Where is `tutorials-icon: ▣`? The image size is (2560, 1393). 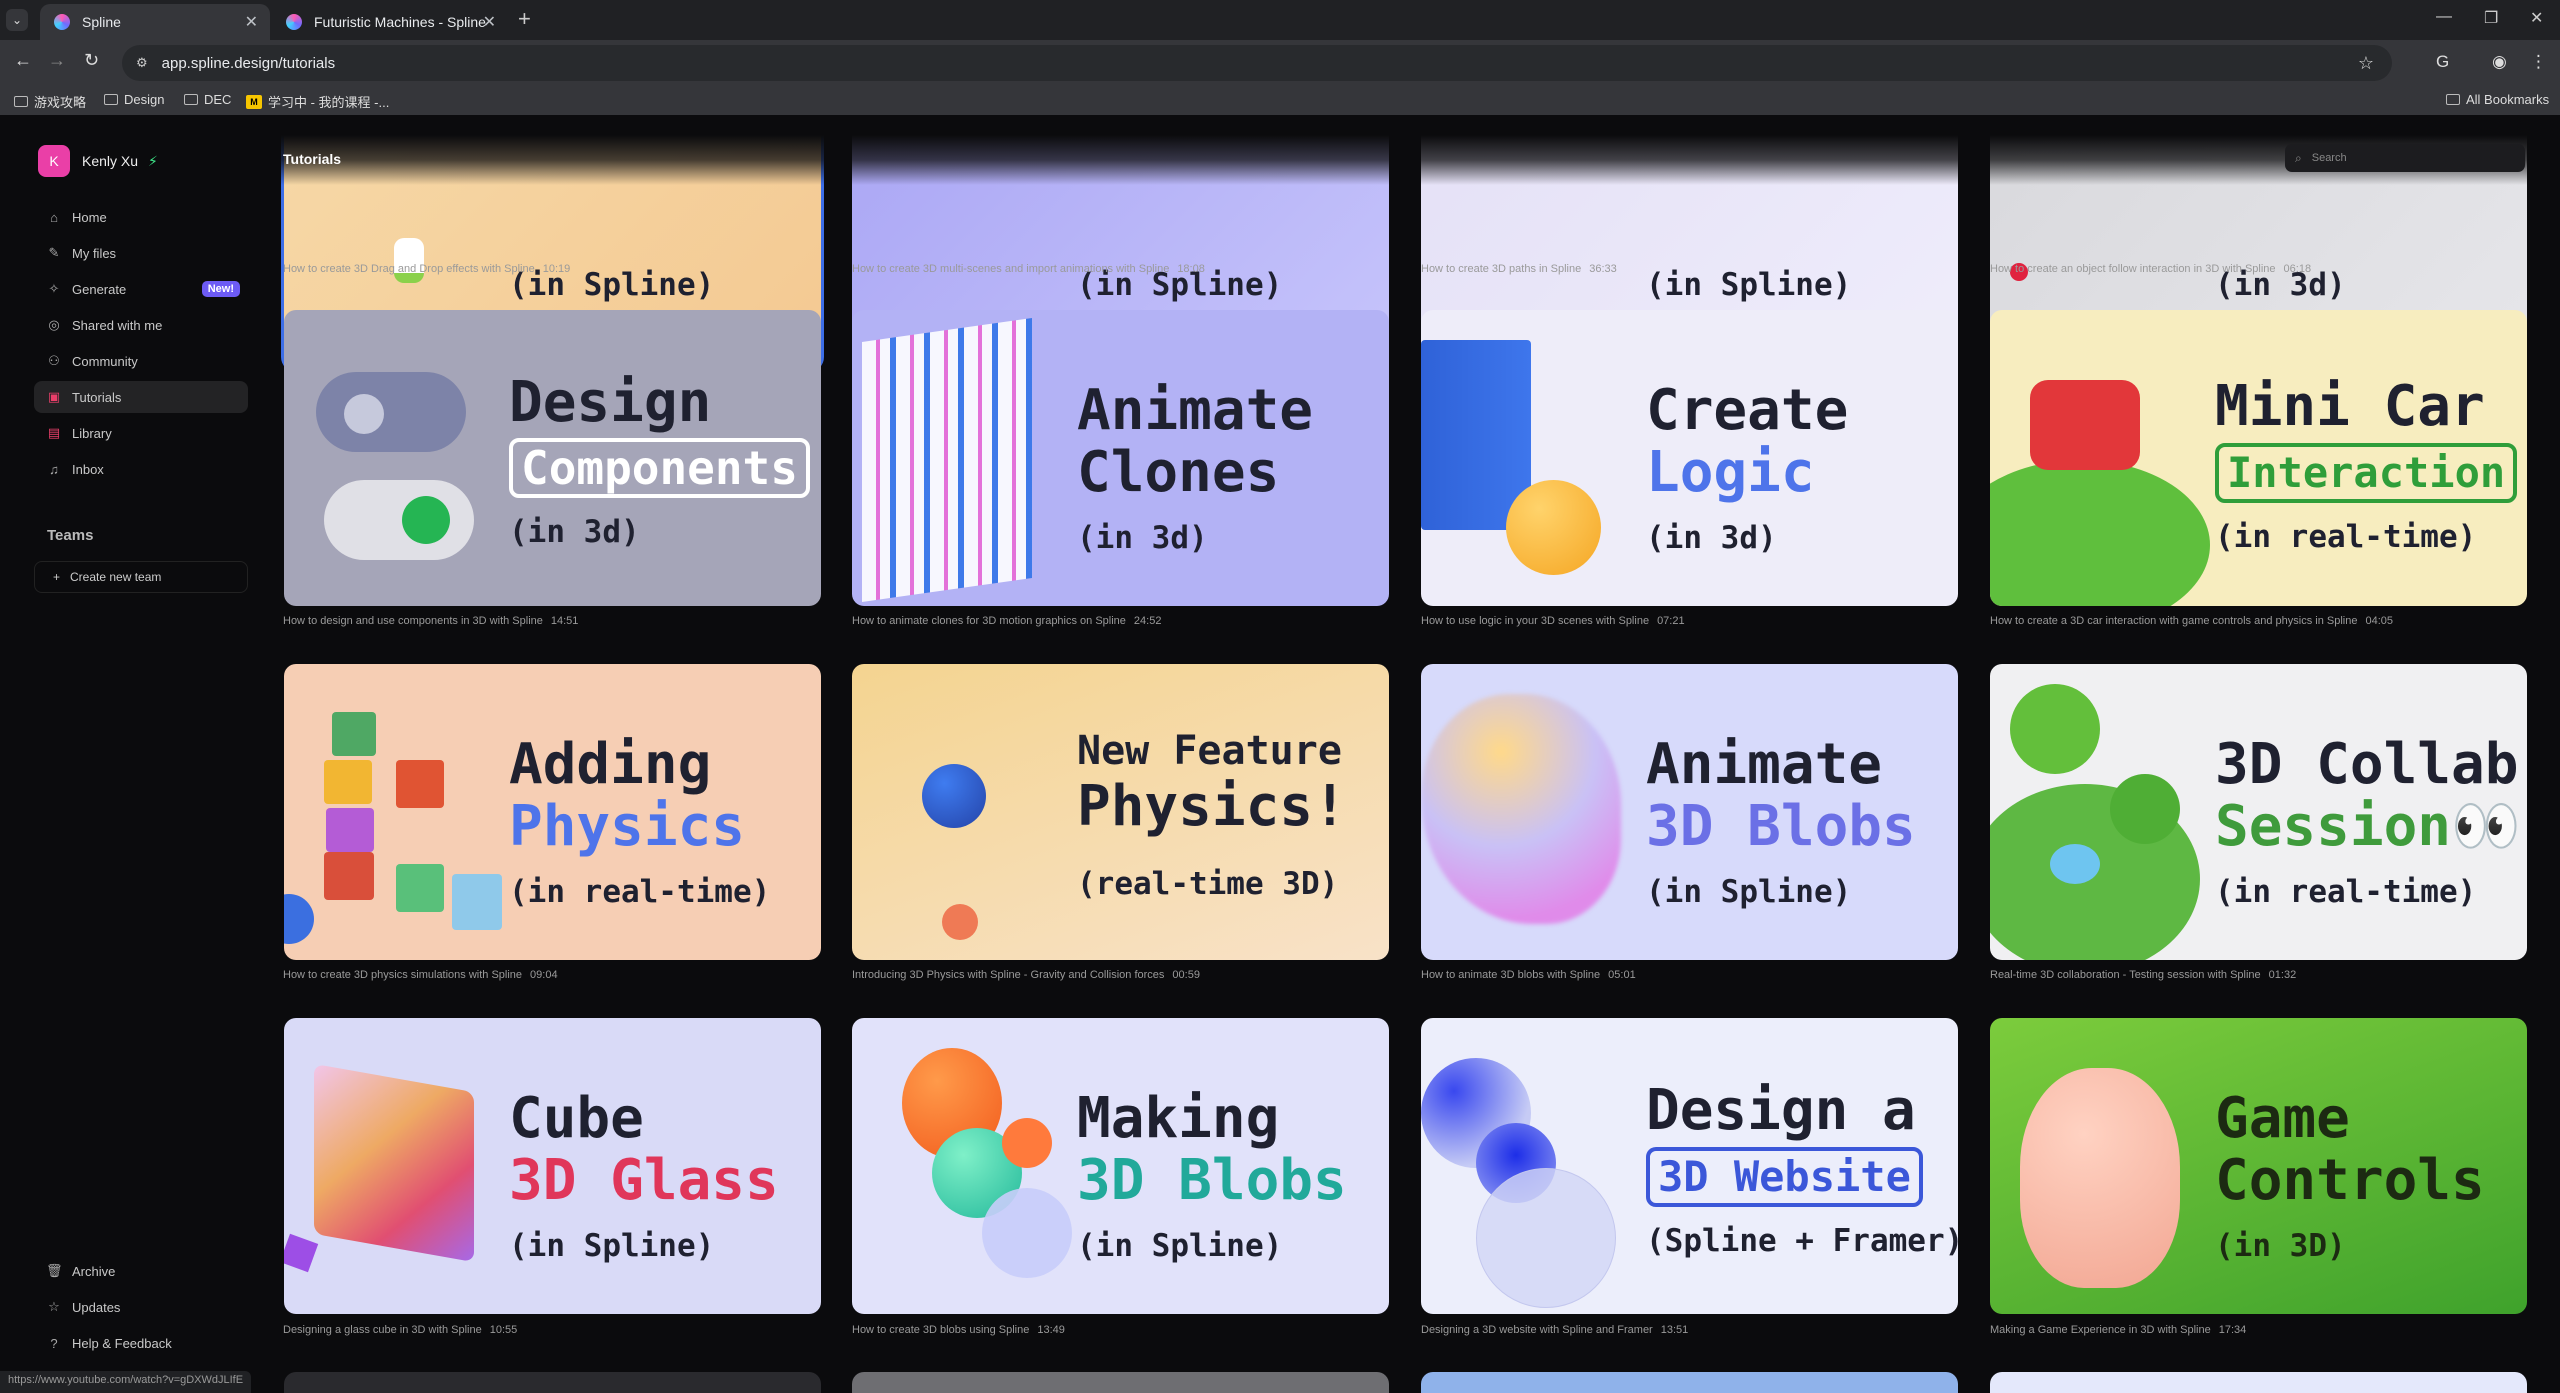 tutorials-icon: ▣ is located at coordinates (54, 396).